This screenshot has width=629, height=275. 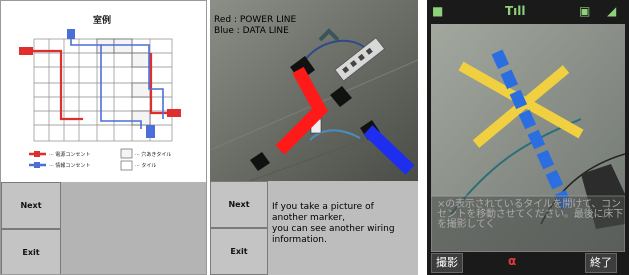 I want to click on legend-tile-swatch, so click(x=126, y=165).